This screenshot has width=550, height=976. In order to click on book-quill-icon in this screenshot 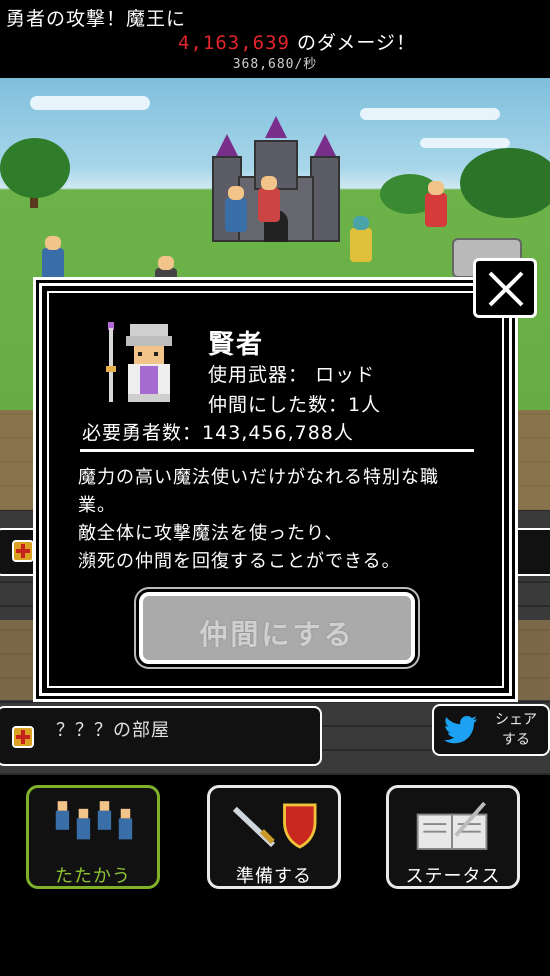, I will do `click(452, 825)`.